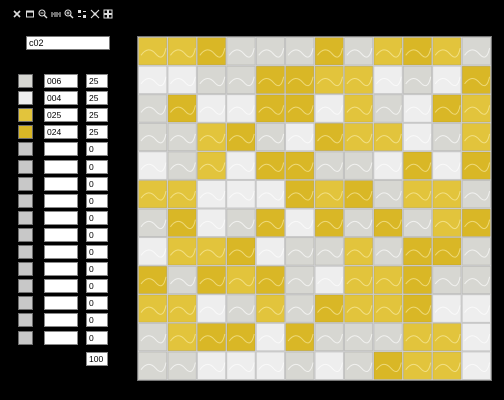 Image resolution: width=504 pixels, height=400 pixels. Describe the element at coordinates (17, 14) in the screenshot. I see `close-icon` at that location.